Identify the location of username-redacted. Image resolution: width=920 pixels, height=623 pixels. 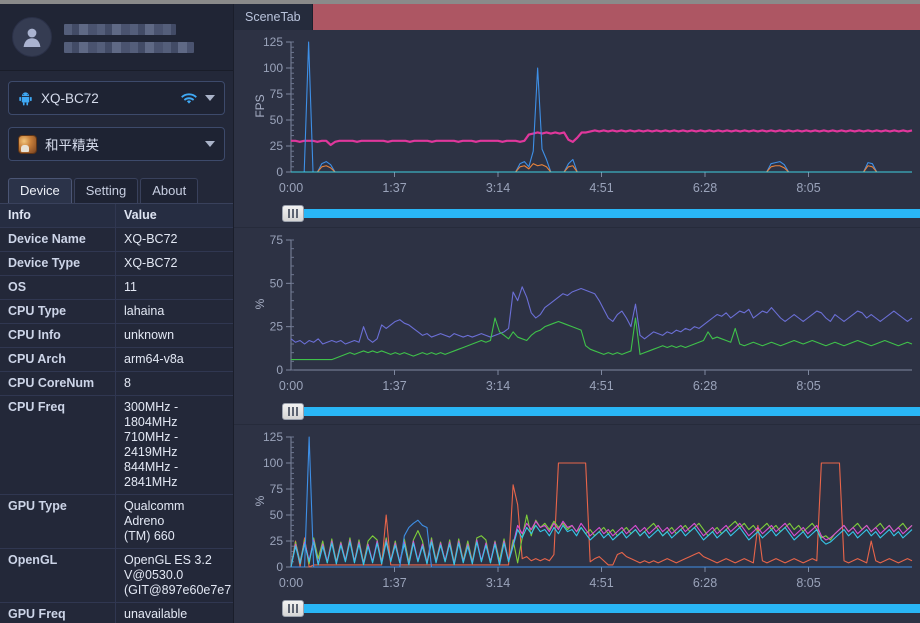
(120, 29).